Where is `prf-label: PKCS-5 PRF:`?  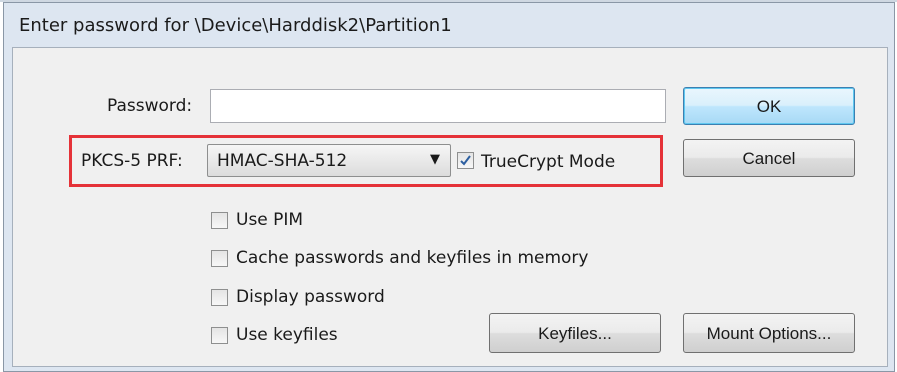
prf-label: PKCS-5 PRF: is located at coordinates (132, 161).